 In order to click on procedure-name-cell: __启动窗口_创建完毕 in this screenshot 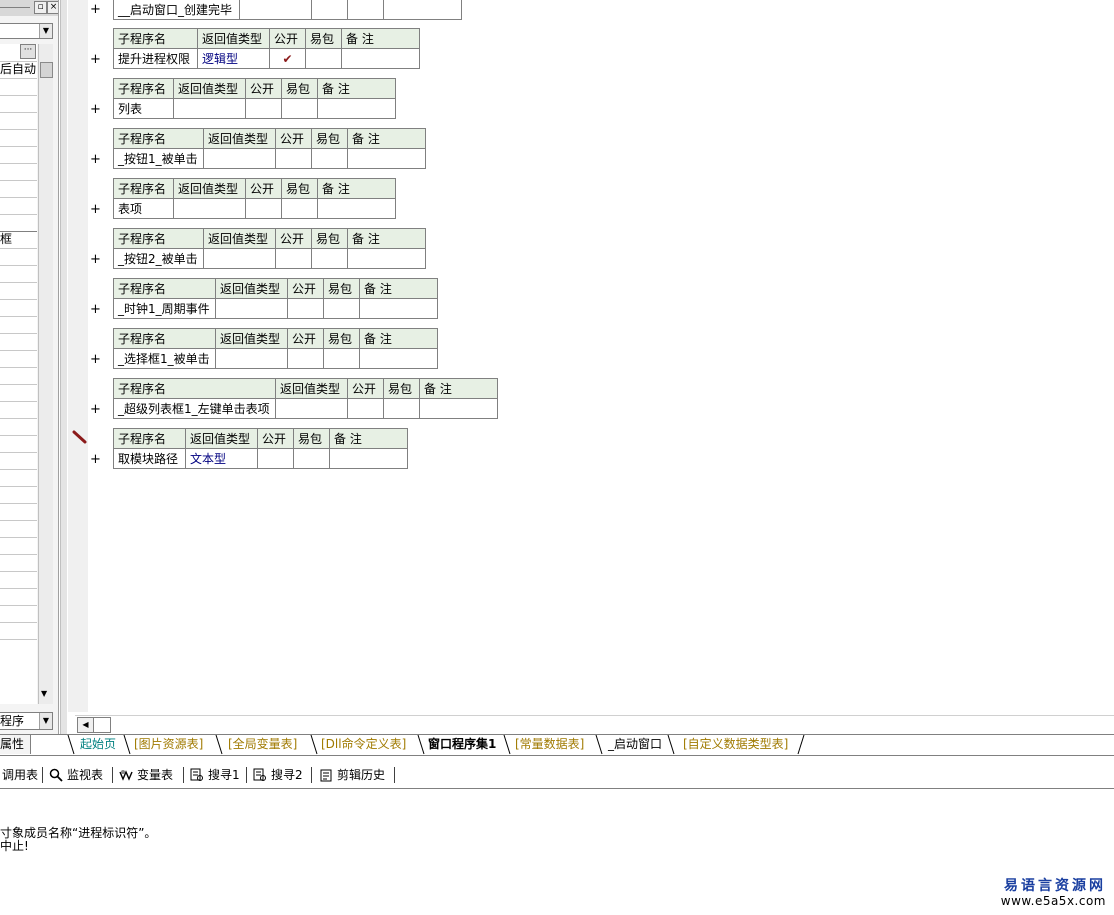, I will do `click(176, 10)`.